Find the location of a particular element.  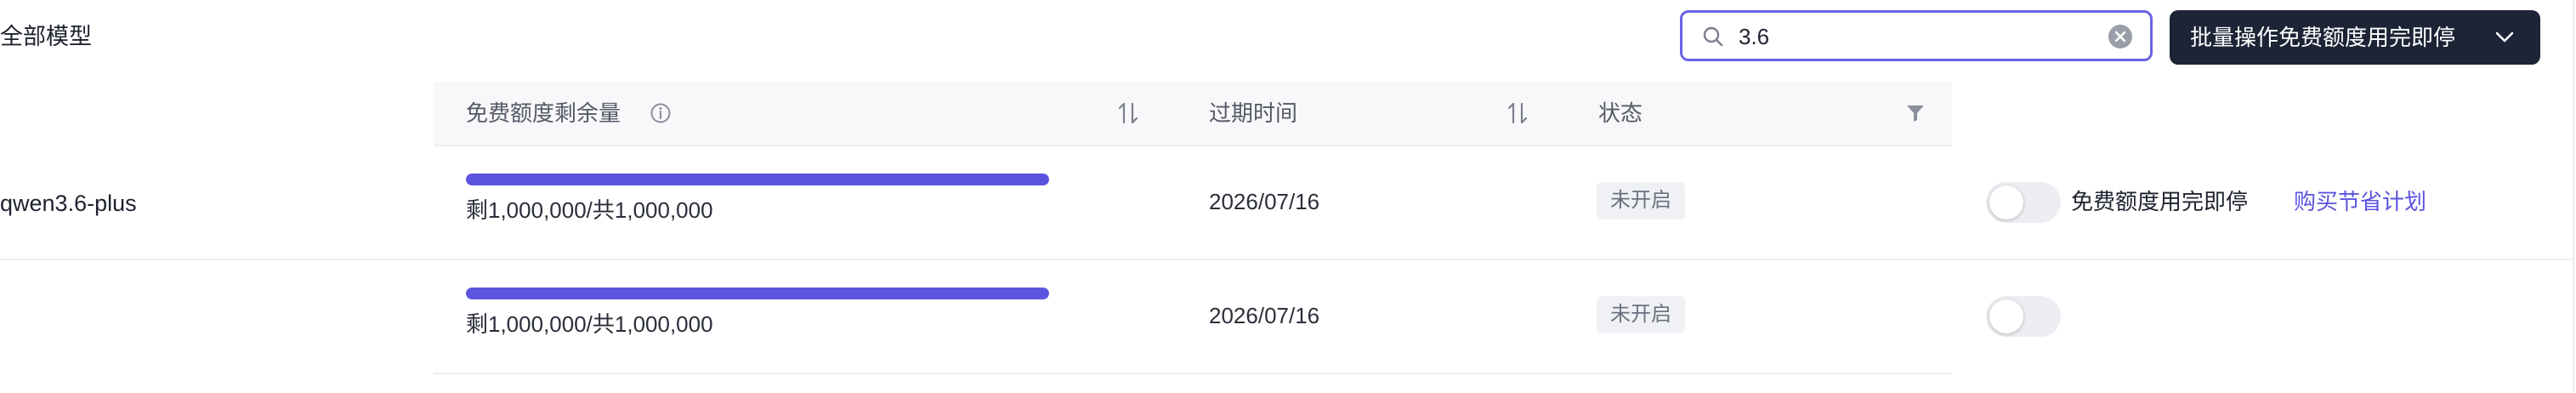

filter-icon is located at coordinates (1915, 113).